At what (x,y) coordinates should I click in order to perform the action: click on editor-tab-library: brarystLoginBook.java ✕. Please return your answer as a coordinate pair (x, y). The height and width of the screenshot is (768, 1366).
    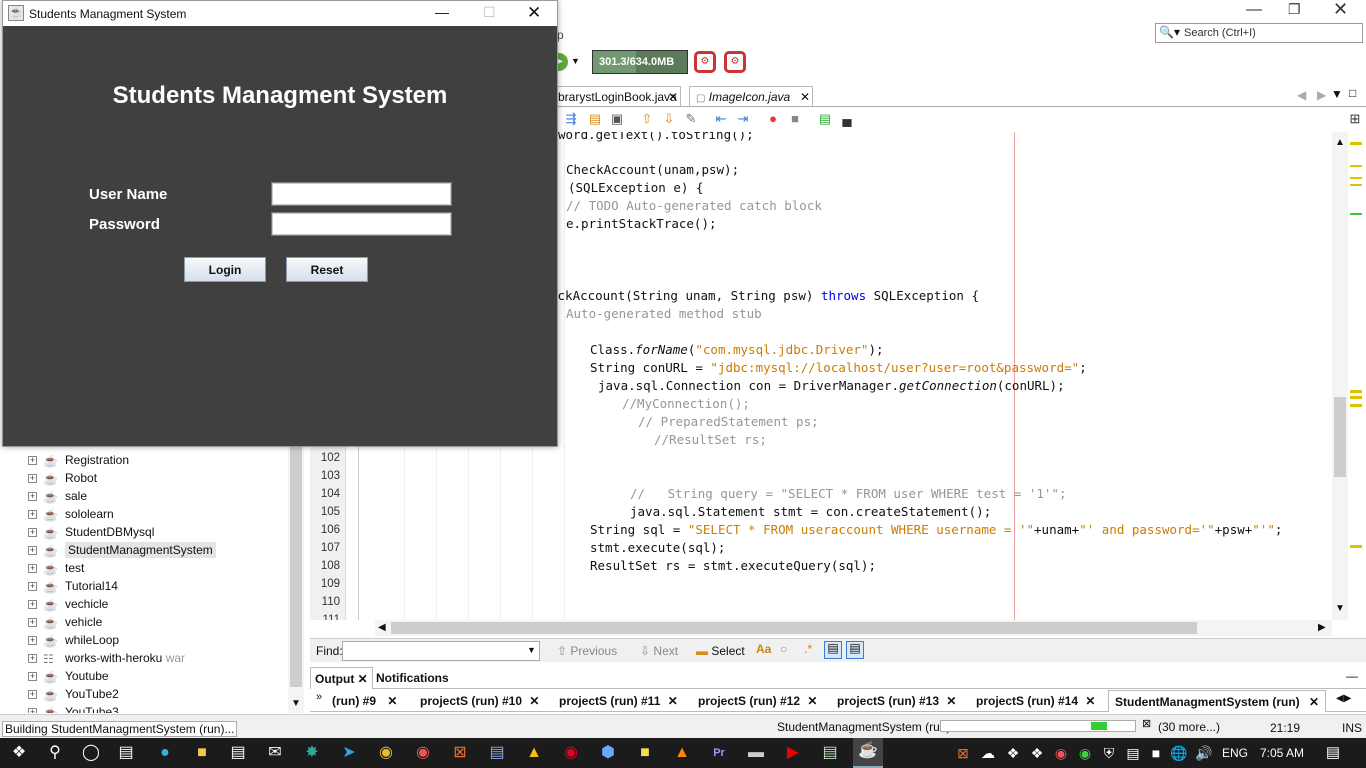
    Looking at the image, I should click on (616, 96).